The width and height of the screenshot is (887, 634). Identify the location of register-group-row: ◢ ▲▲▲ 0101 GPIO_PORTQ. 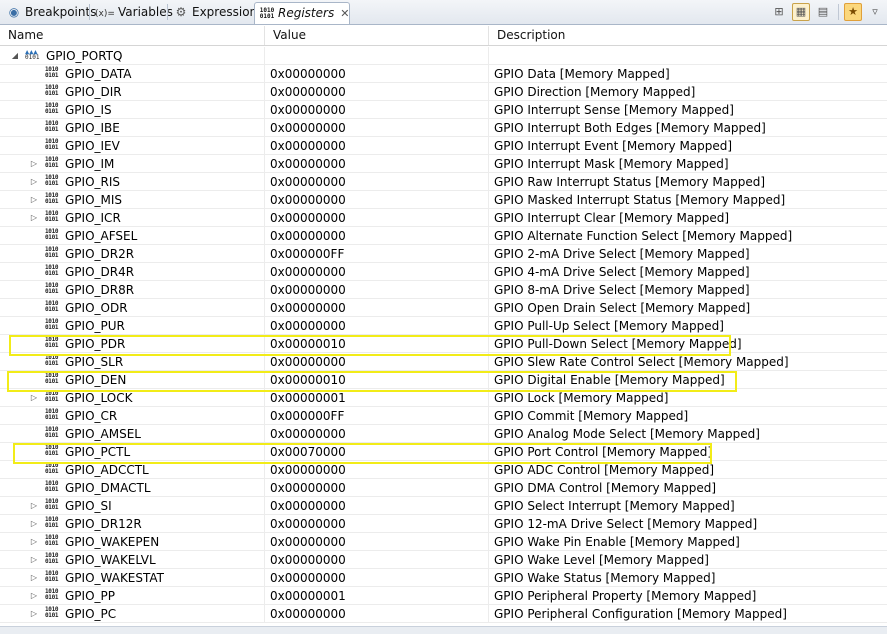
(443, 56).